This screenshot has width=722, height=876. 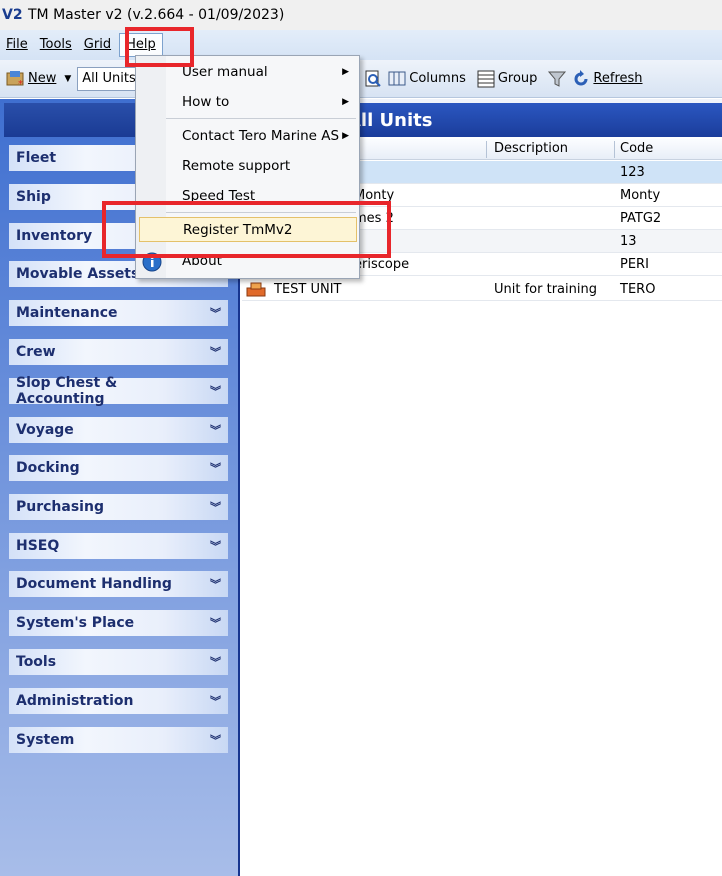 What do you see at coordinates (246, 229) in the screenshot?
I see `highlight-register-item` at bounding box center [246, 229].